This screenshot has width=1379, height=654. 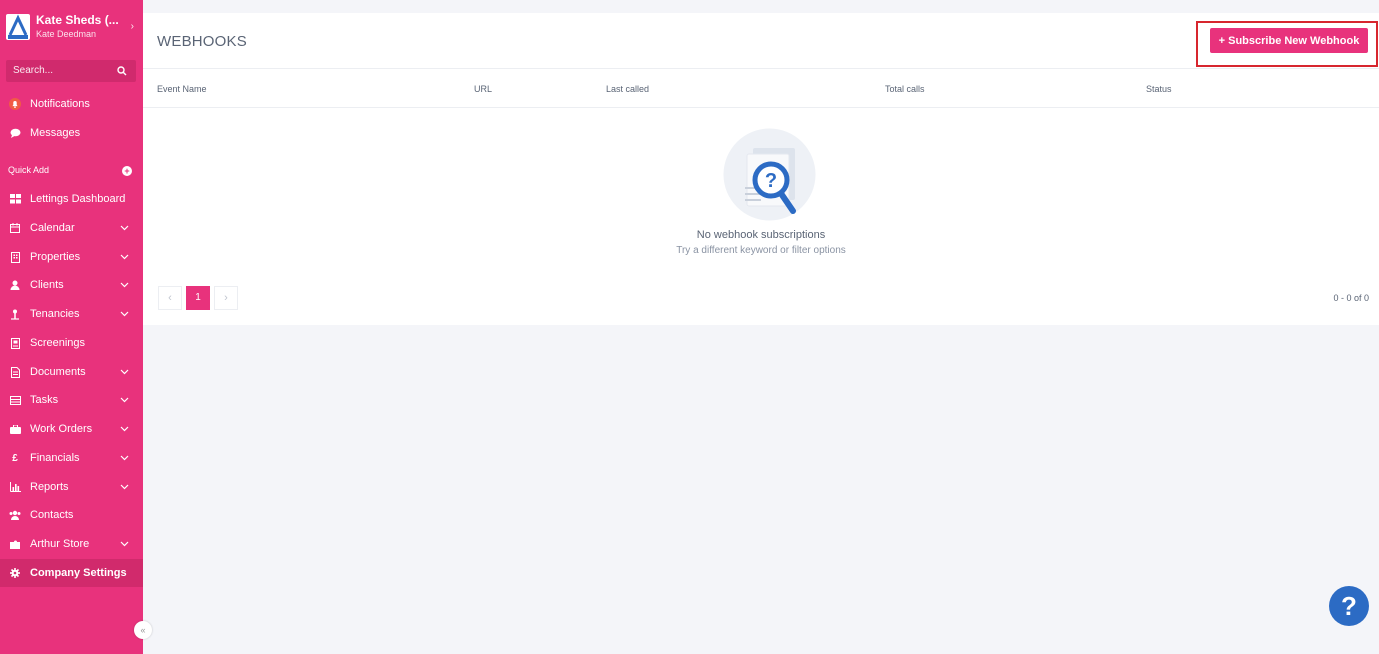 What do you see at coordinates (15, 228) in the screenshot?
I see `calendar-icon` at bounding box center [15, 228].